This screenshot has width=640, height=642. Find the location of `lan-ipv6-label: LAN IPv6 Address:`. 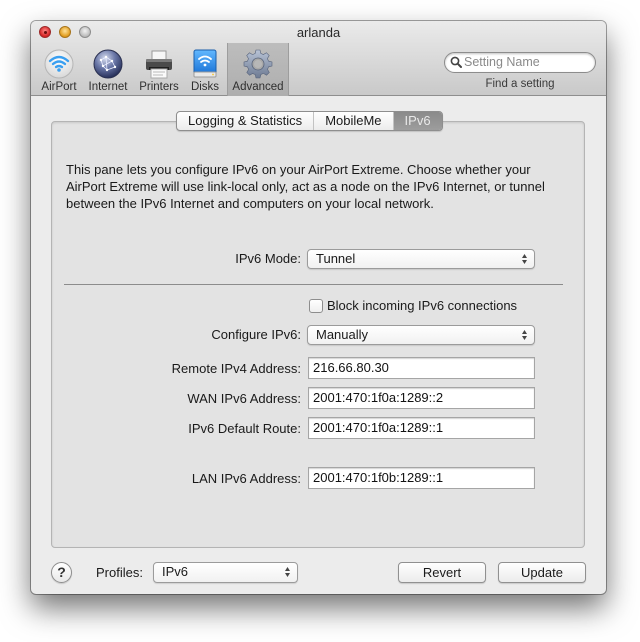

lan-ipv6-label: LAN IPv6 Address: is located at coordinates (246, 478).